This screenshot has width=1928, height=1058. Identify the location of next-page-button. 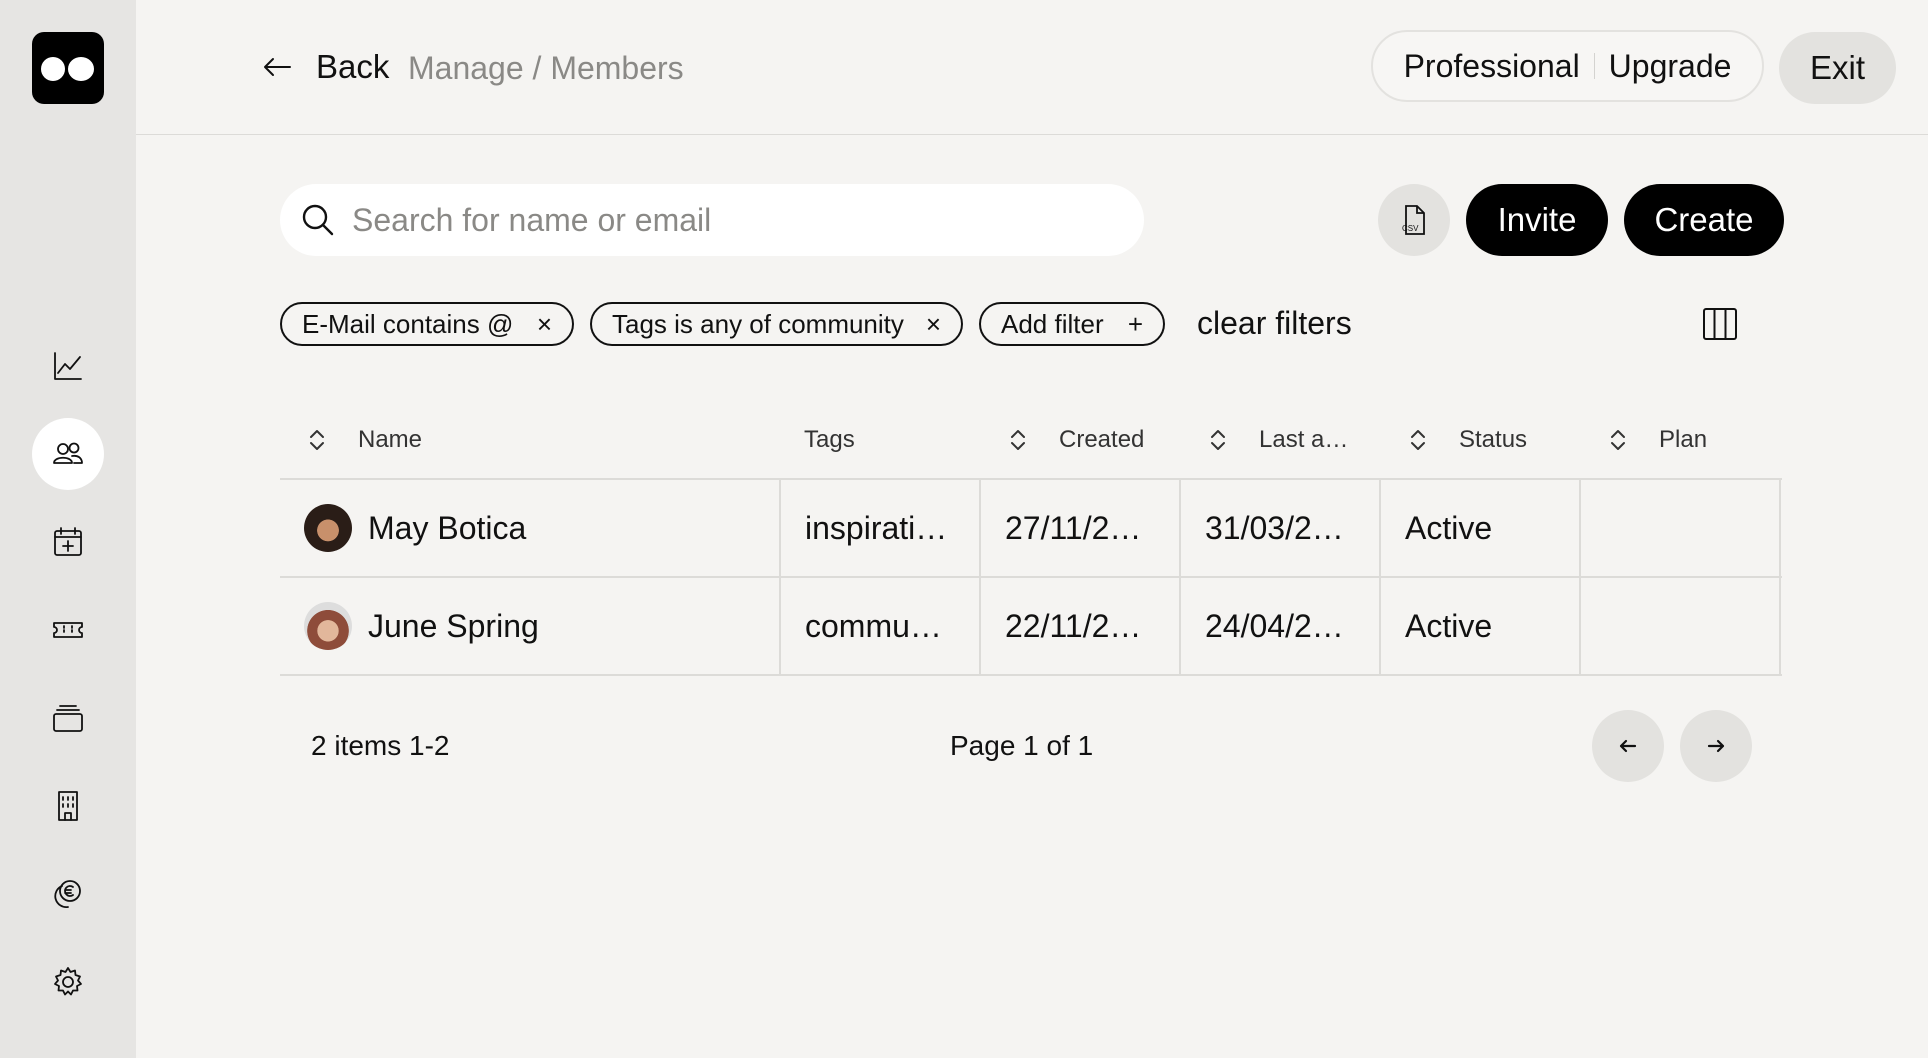
(1716, 746).